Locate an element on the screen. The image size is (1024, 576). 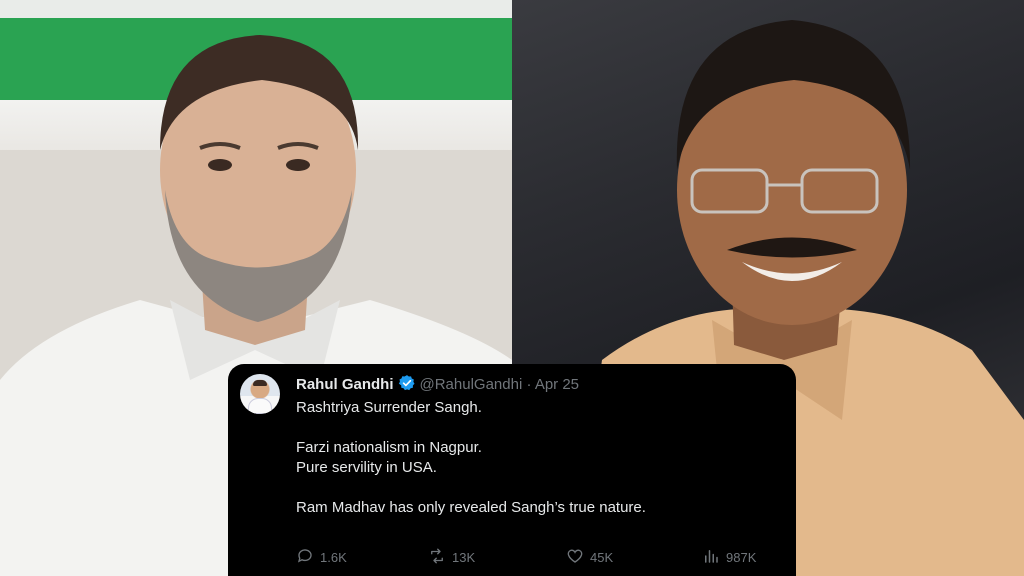
tweet-line: Pure servility in USA. is located at coordinates (366, 467).